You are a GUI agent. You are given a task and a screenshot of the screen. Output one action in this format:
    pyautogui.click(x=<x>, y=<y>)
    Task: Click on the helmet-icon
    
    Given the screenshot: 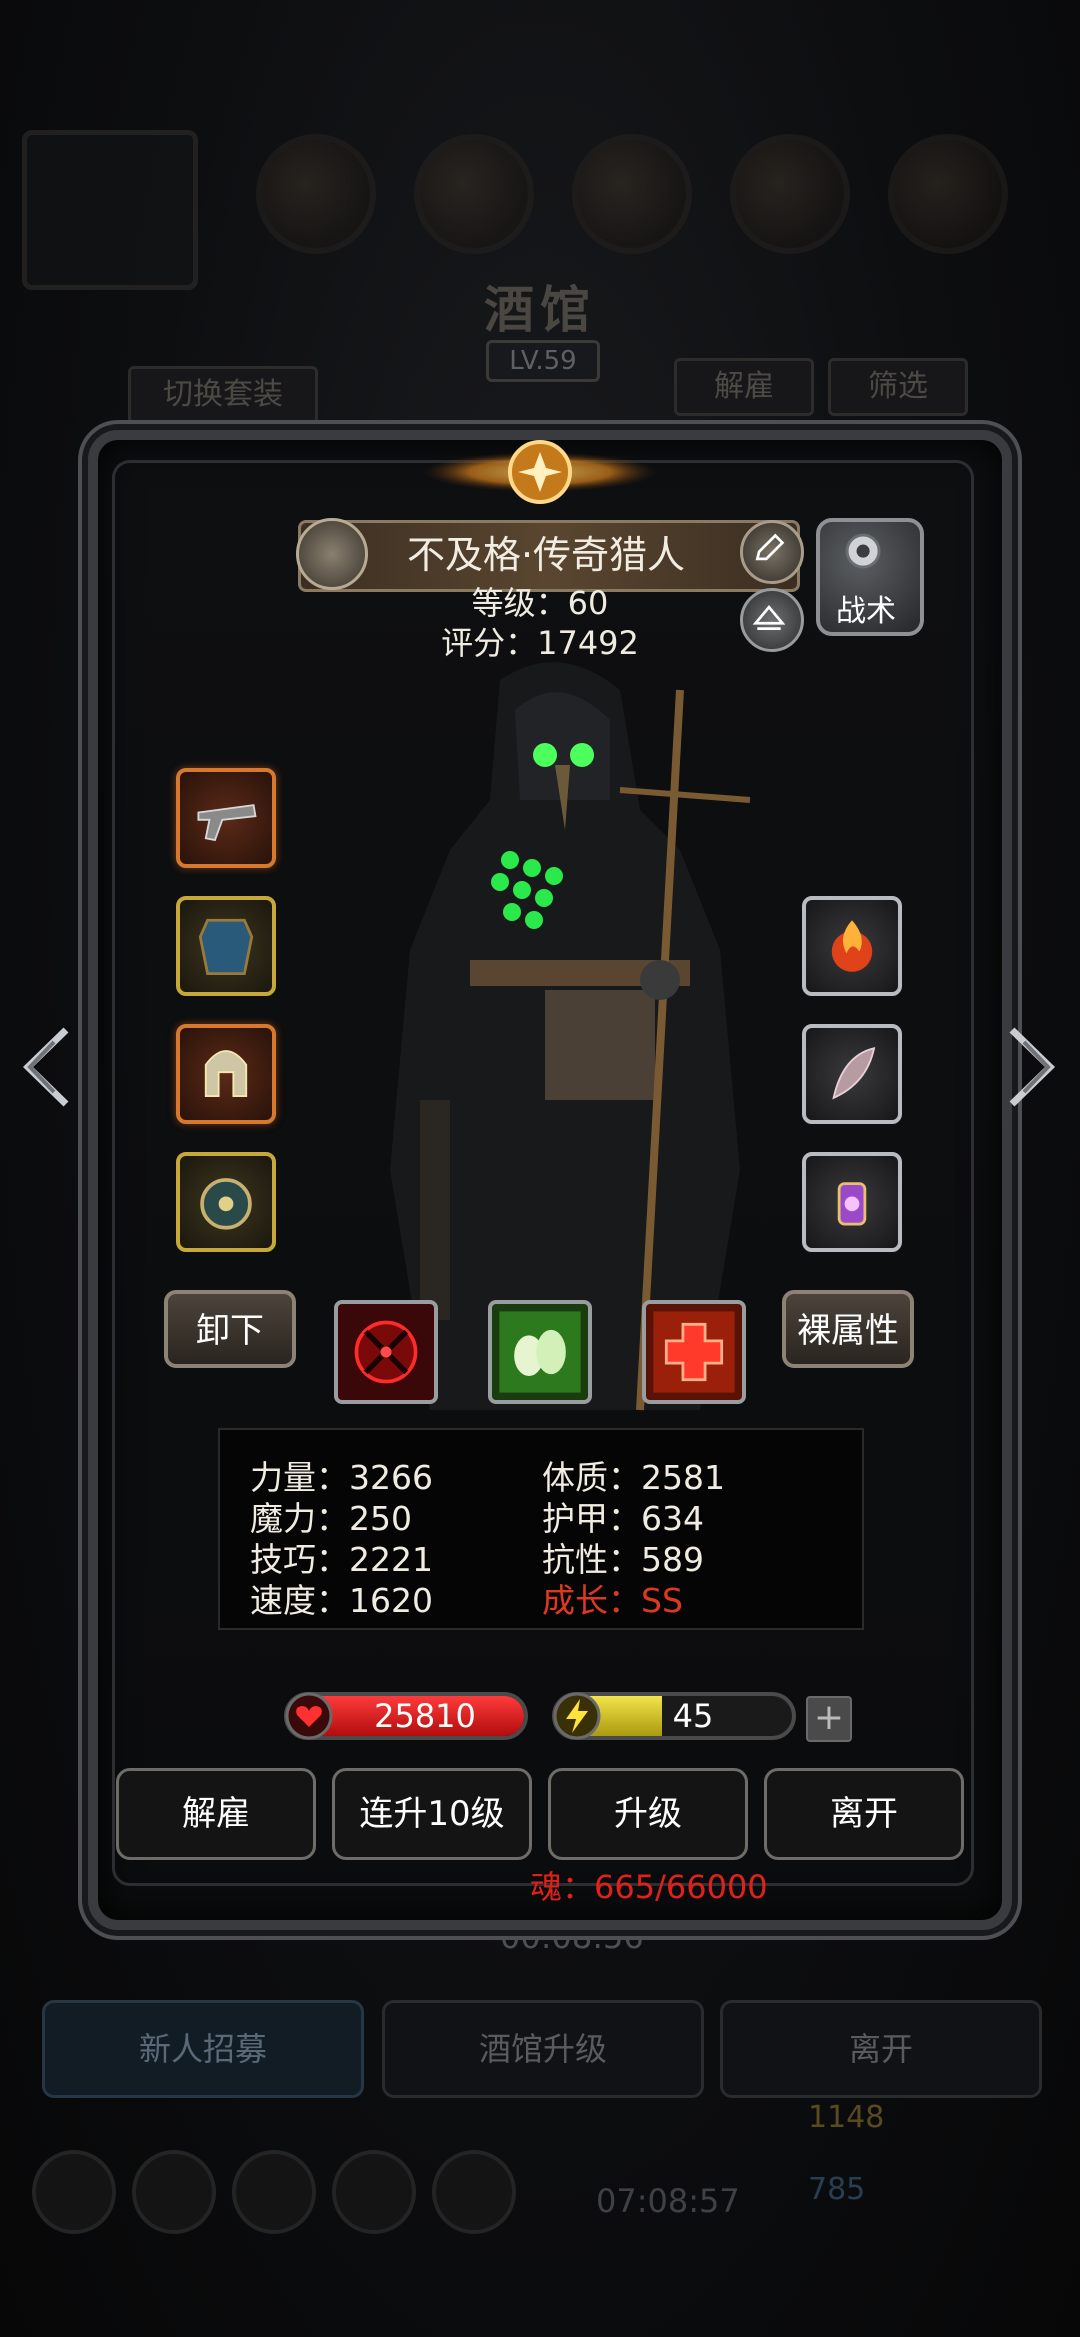 What is the action you would take?
    pyautogui.click(x=226, y=1073)
    